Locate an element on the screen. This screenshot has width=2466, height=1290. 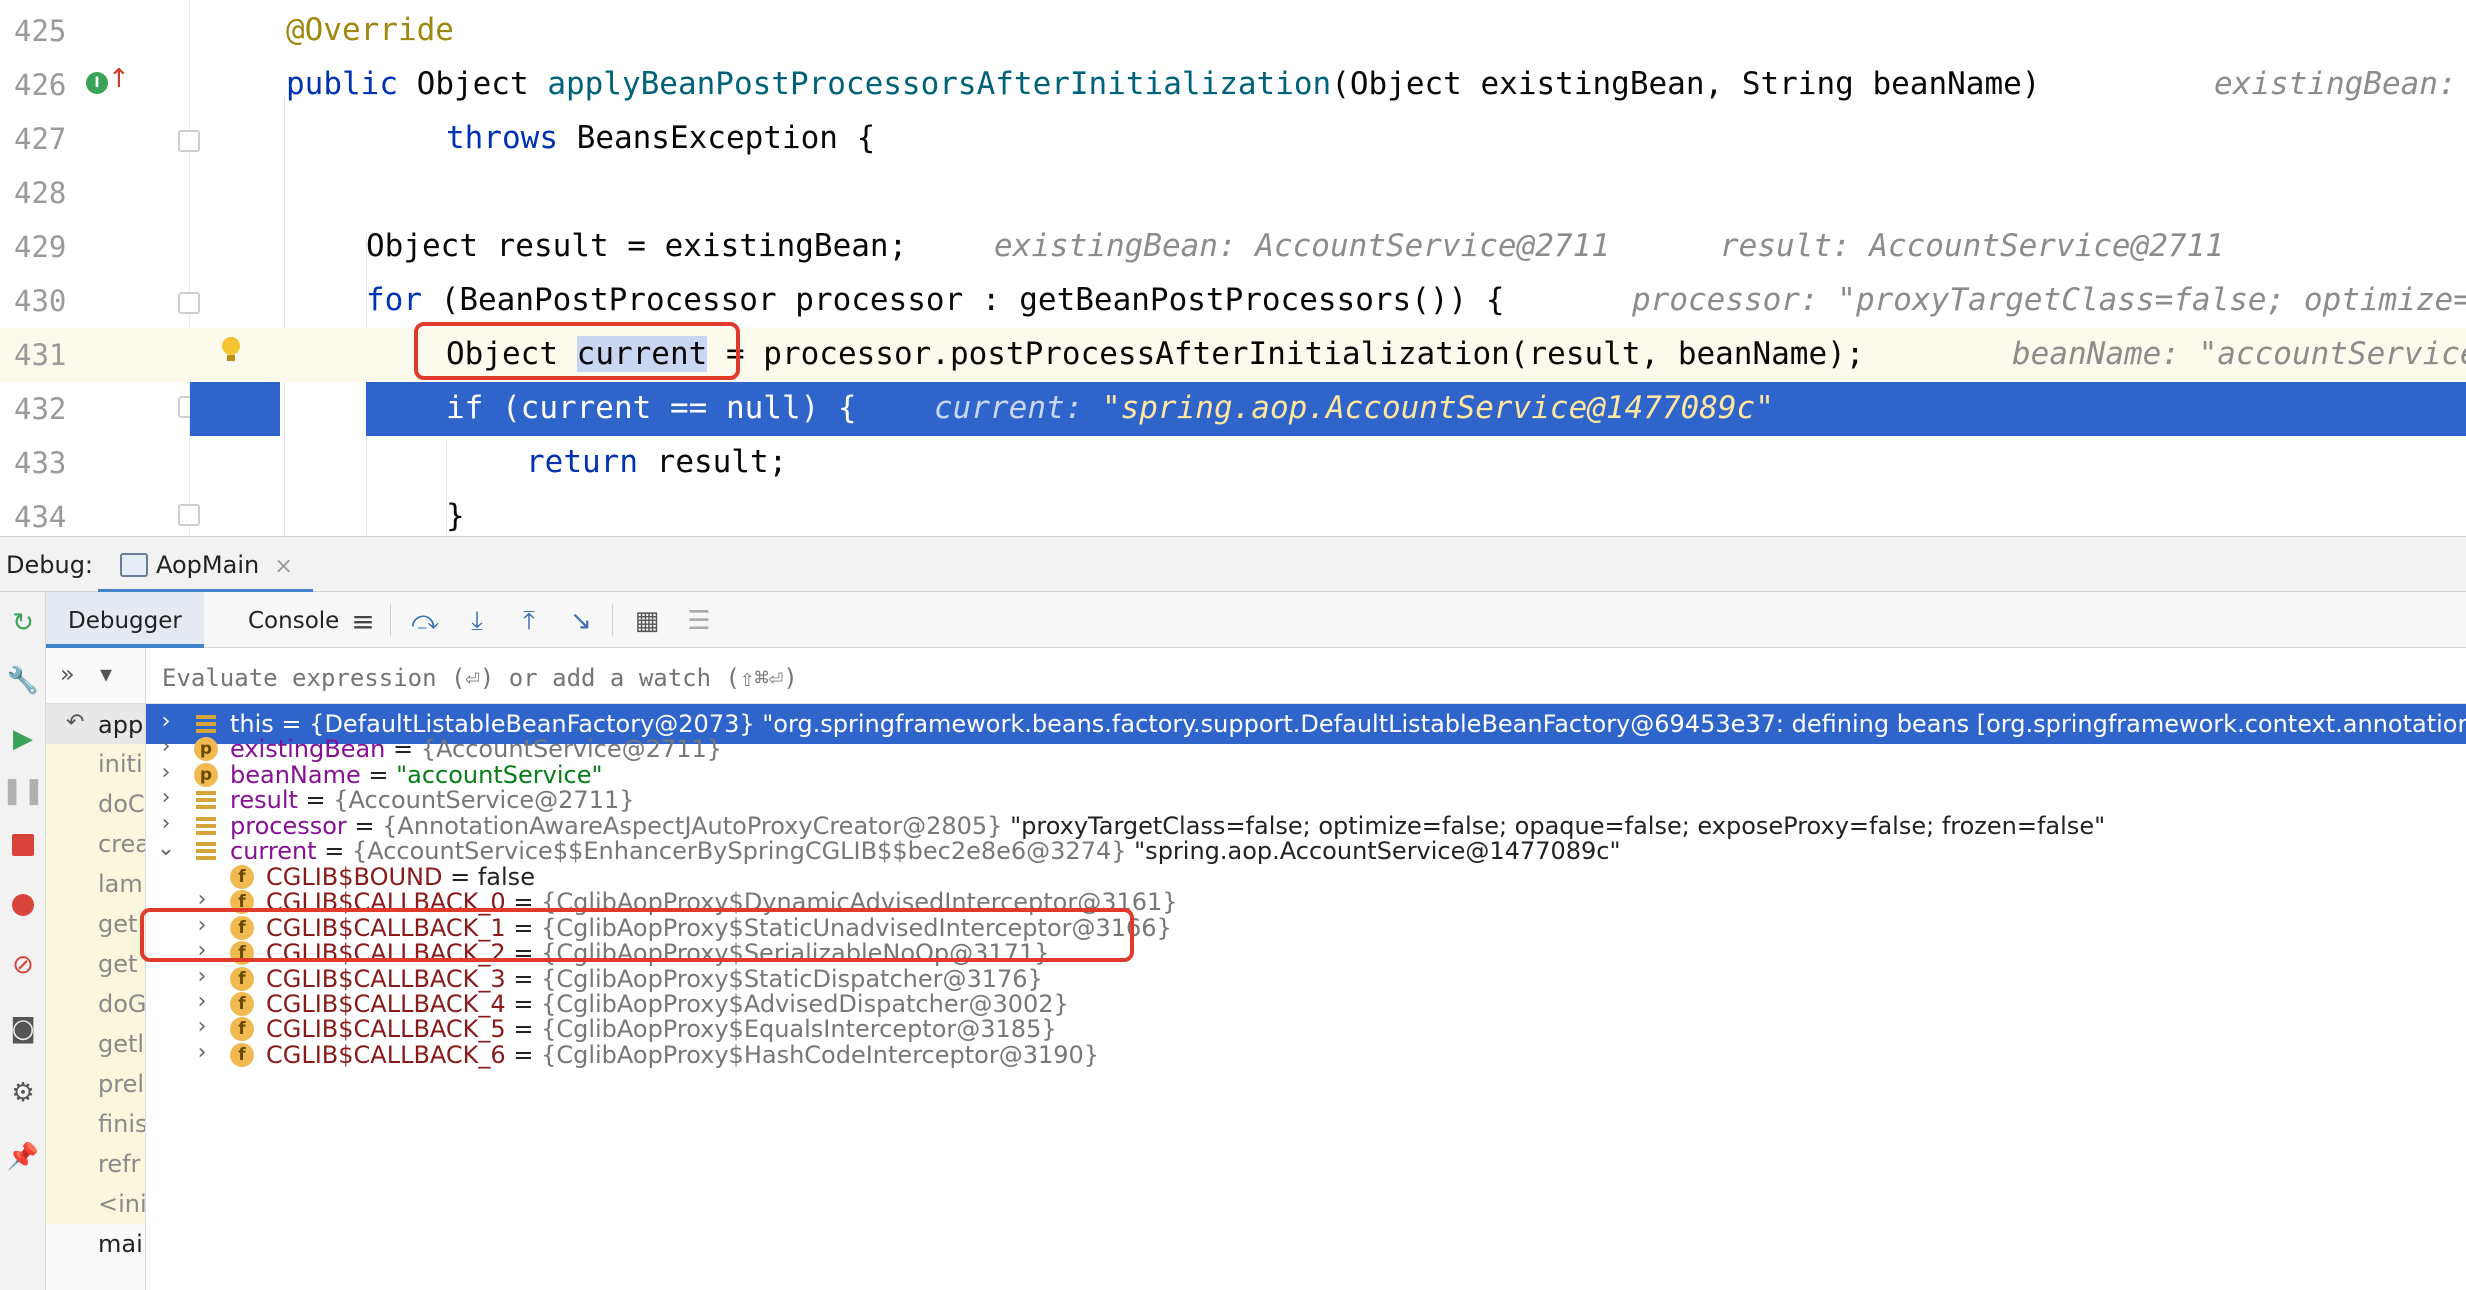
inline-value-hint: existingBean: AccountService@2711 is located at coordinates (1302, 246).